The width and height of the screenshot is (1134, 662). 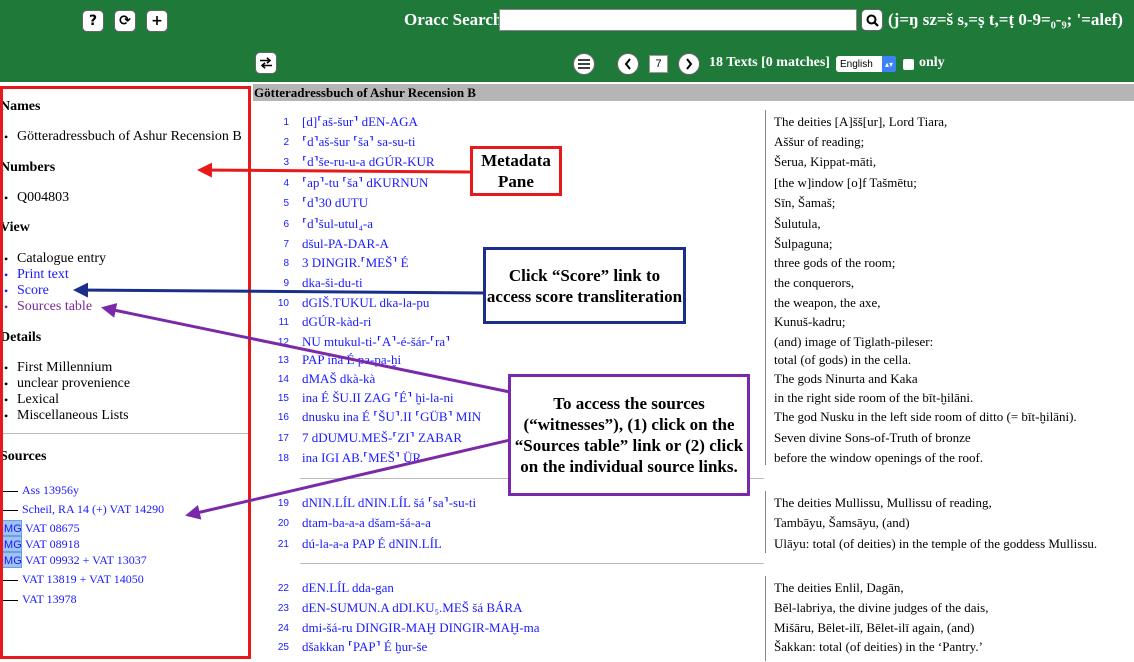 I want to click on sources-heading: Sources, so click(x=23, y=456).